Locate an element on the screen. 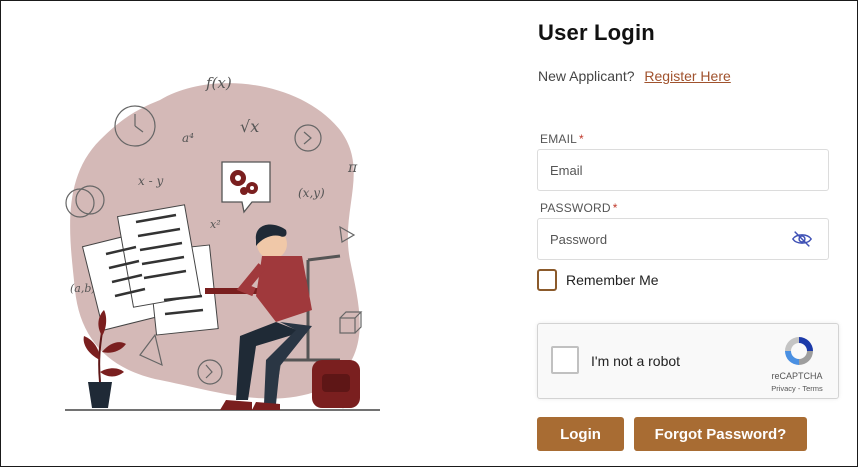  page-title: User Login is located at coordinates (596, 32).